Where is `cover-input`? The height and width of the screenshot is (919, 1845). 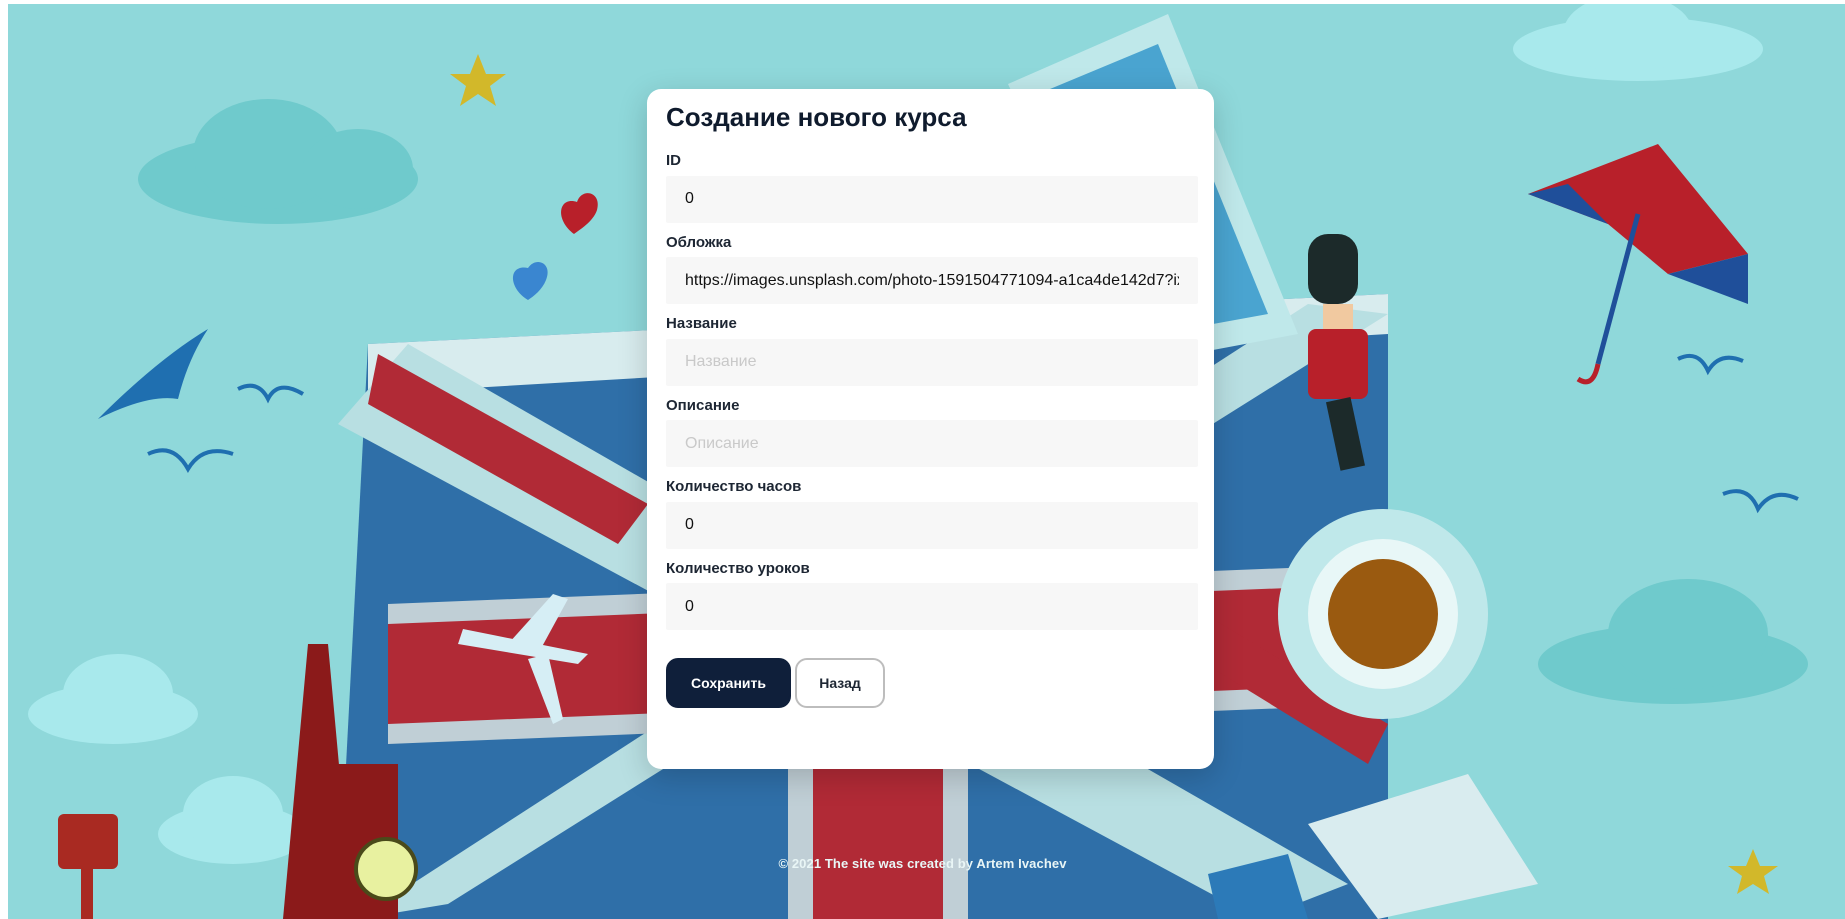 cover-input is located at coordinates (932, 281).